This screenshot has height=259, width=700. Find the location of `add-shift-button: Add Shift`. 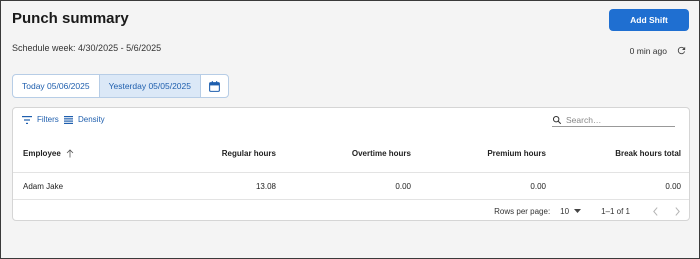

add-shift-button: Add Shift is located at coordinates (649, 20).